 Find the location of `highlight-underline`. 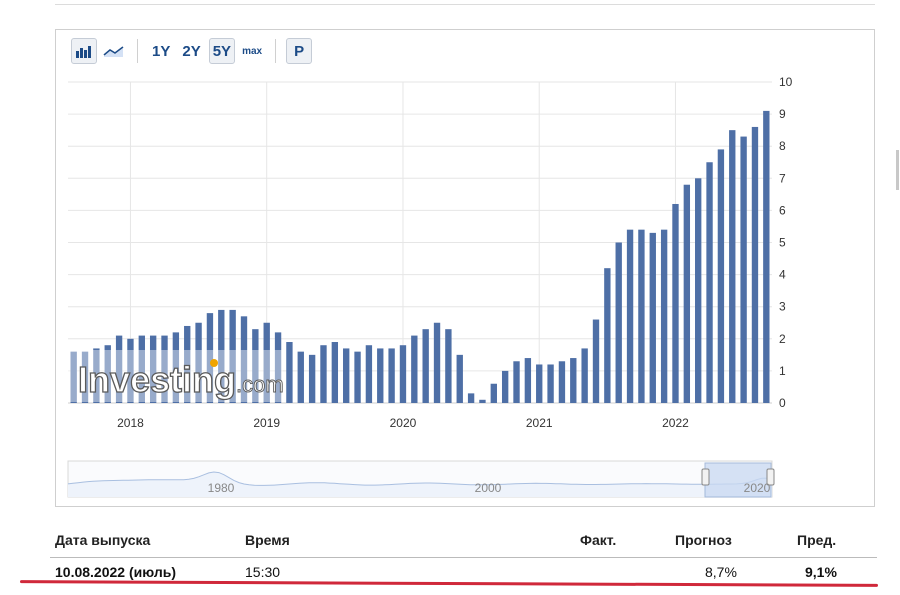

highlight-underline is located at coordinates (449, 583).